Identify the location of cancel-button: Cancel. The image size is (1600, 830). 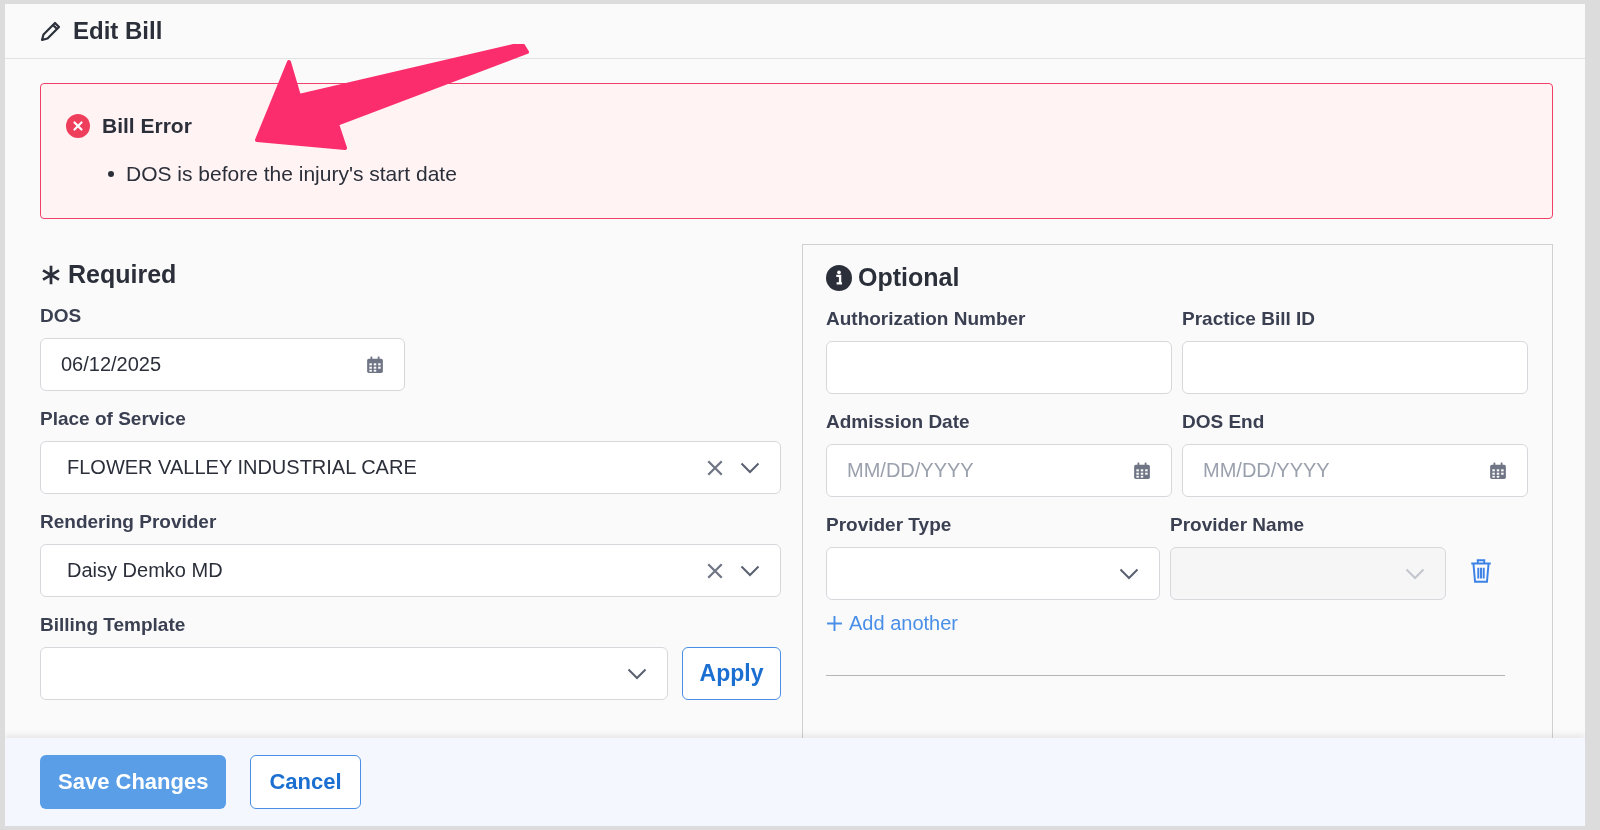
(305, 782).